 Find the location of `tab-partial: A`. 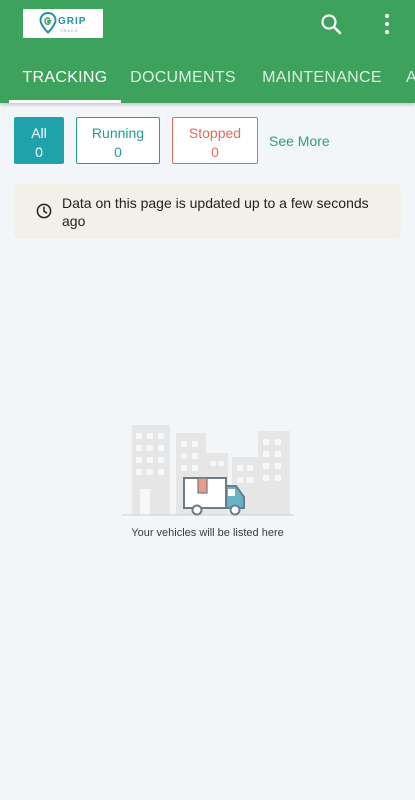

tab-partial: A is located at coordinates (410, 81).